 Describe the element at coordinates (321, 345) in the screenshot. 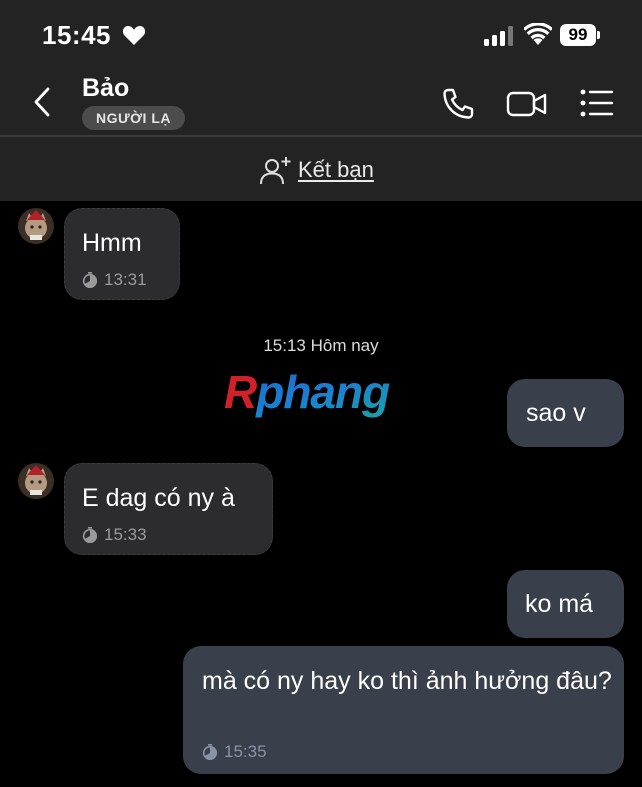

I see `date-divider: 15:13 Hôm nay` at that location.